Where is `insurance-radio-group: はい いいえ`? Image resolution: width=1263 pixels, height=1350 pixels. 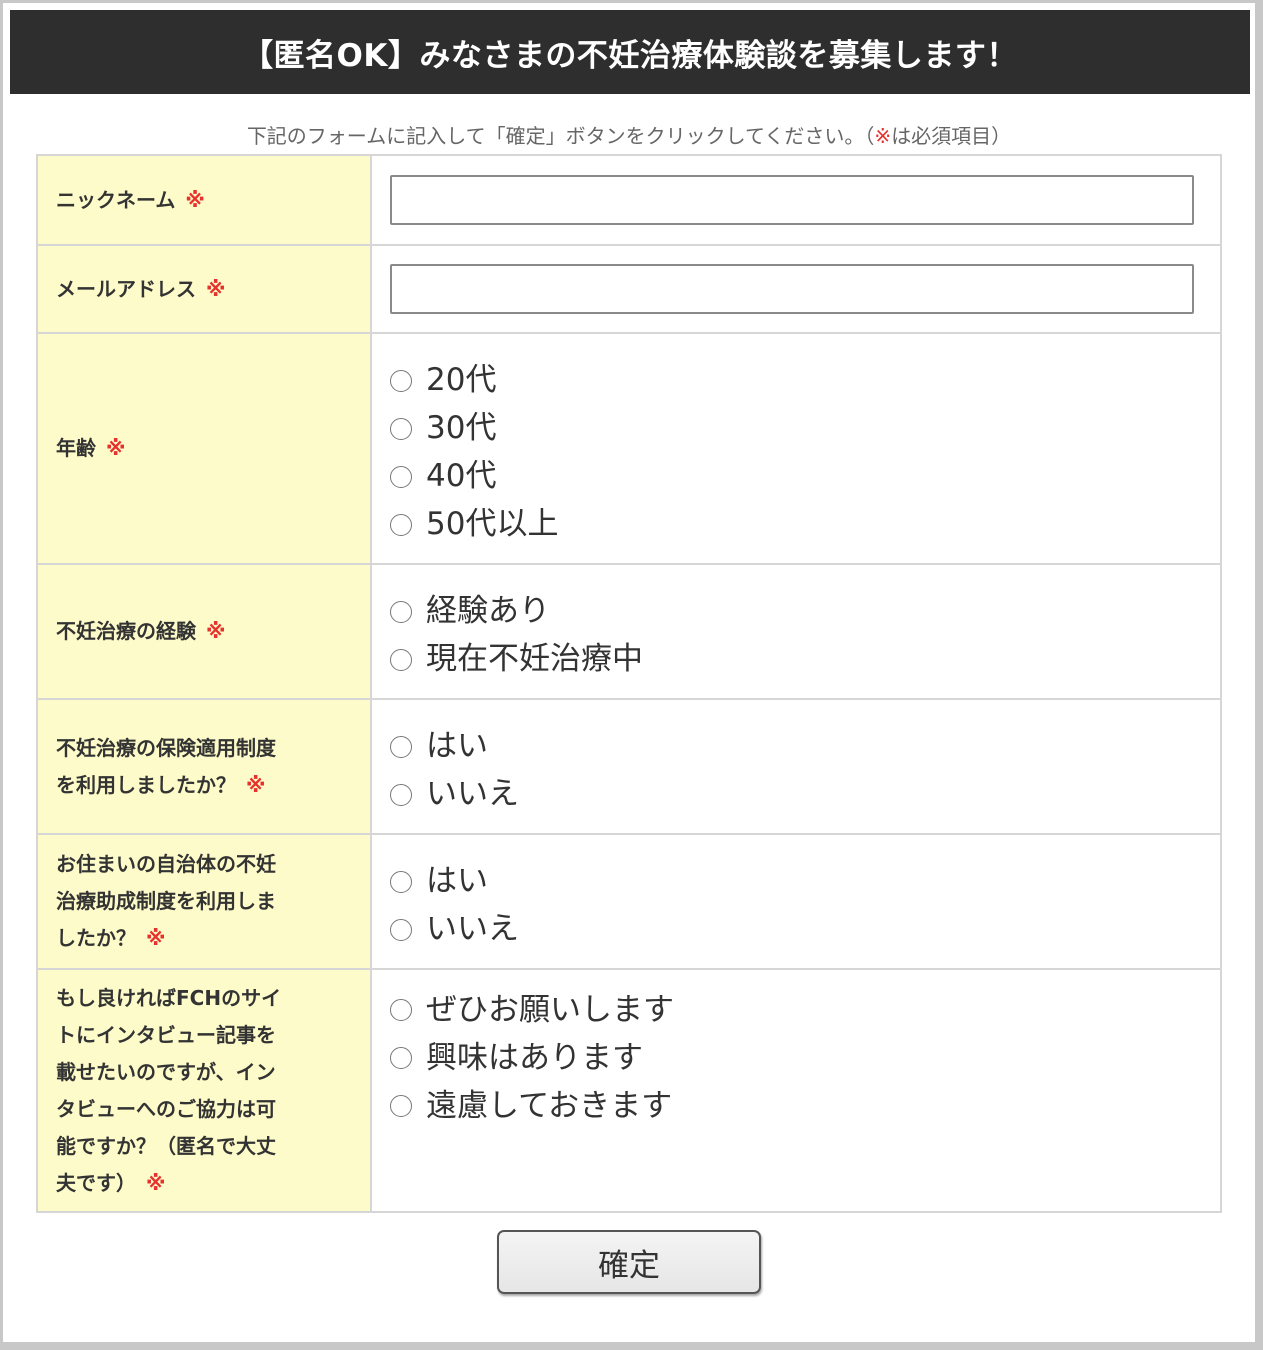
insurance-radio-group: はい いいえ is located at coordinates (792, 767).